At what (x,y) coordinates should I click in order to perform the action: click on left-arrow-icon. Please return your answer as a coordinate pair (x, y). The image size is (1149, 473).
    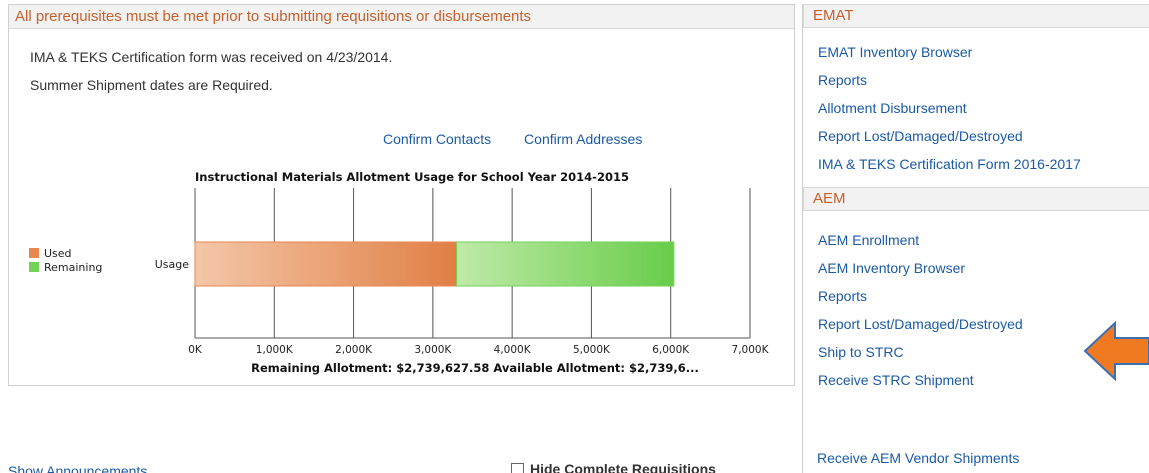
    Looking at the image, I should click on (1116, 351).